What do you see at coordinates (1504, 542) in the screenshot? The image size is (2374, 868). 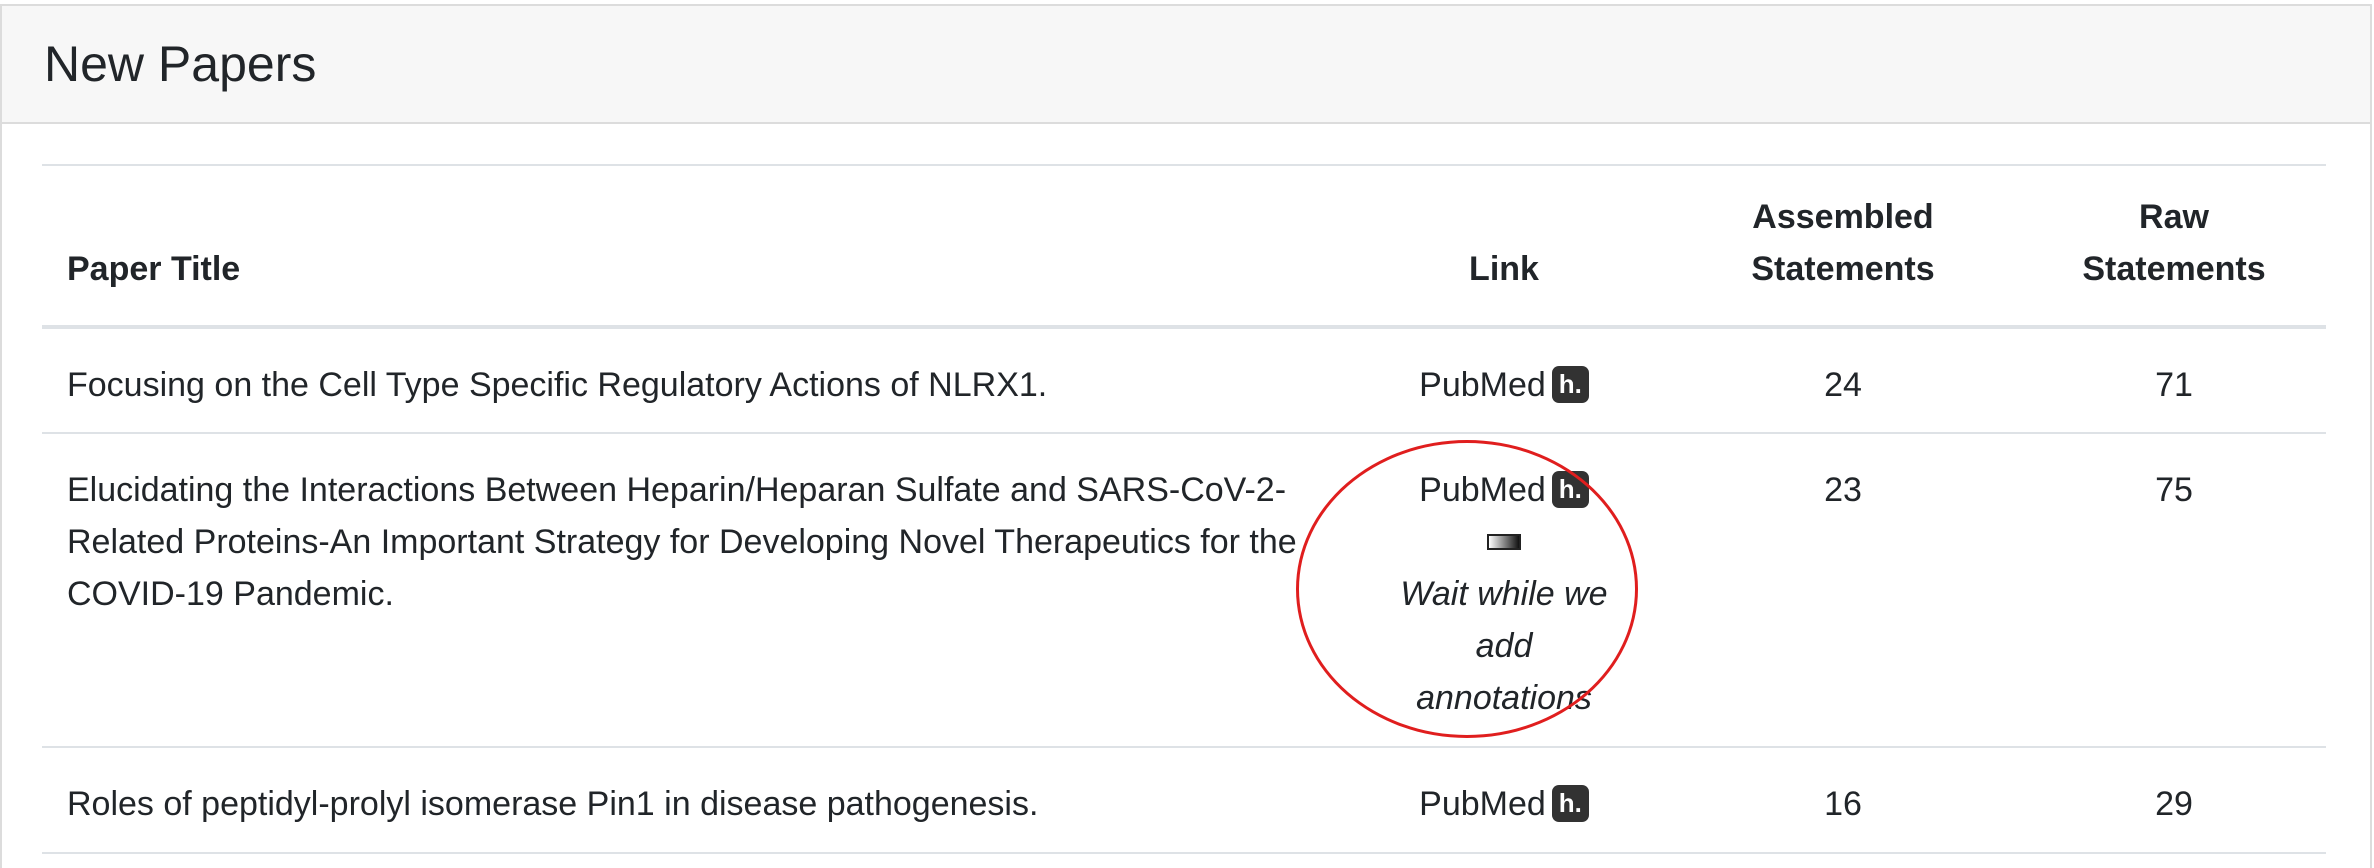 I see `progress-bar-icon` at bounding box center [1504, 542].